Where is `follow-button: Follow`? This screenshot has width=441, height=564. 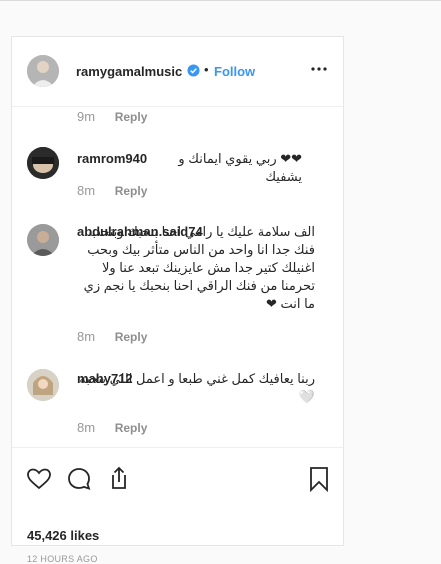
follow-button: Follow is located at coordinates (234, 71).